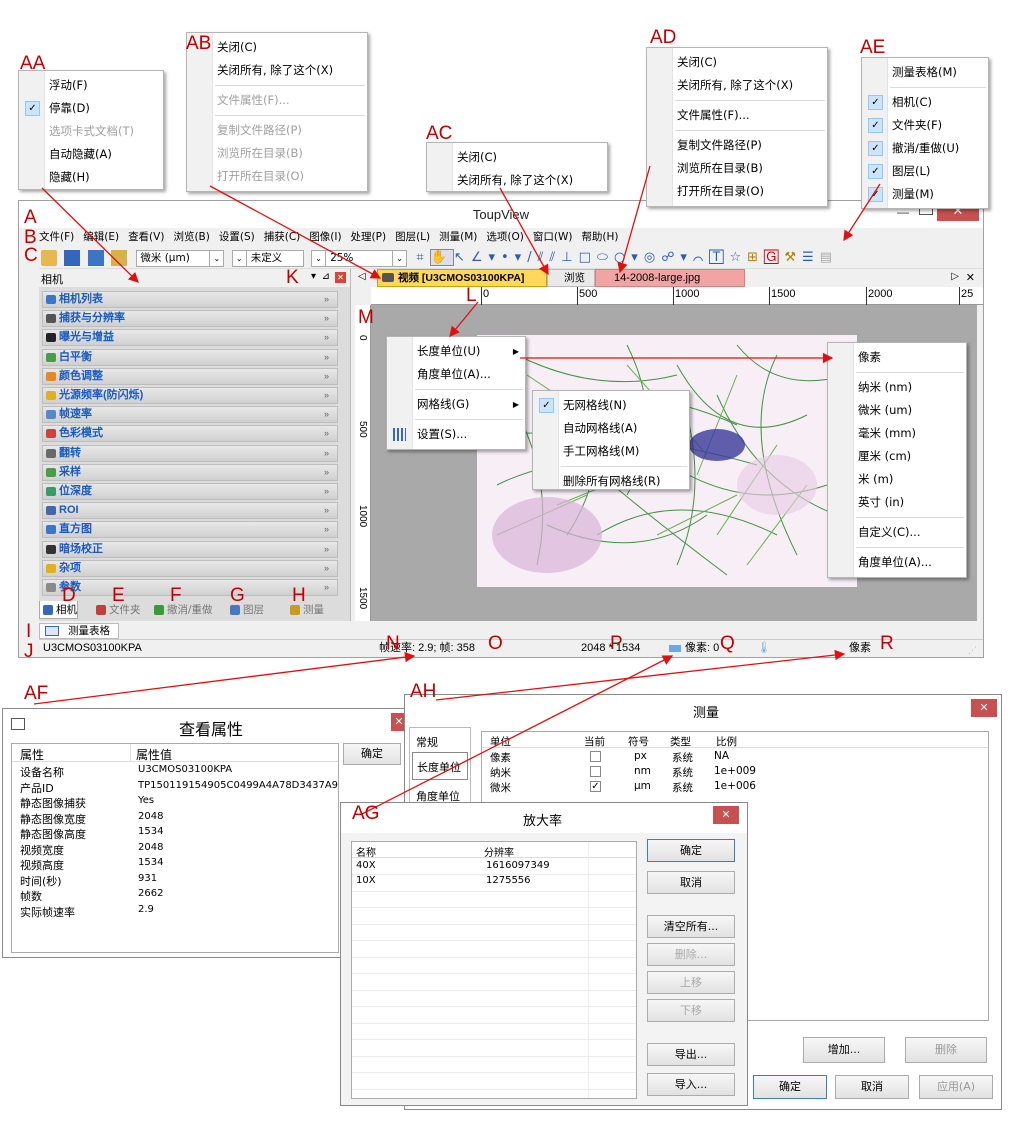 The height and width of the screenshot is (1124, 1021). Describe the element at coordinates (887, 643) in the screenshot. I see `label-r: R` at that location.